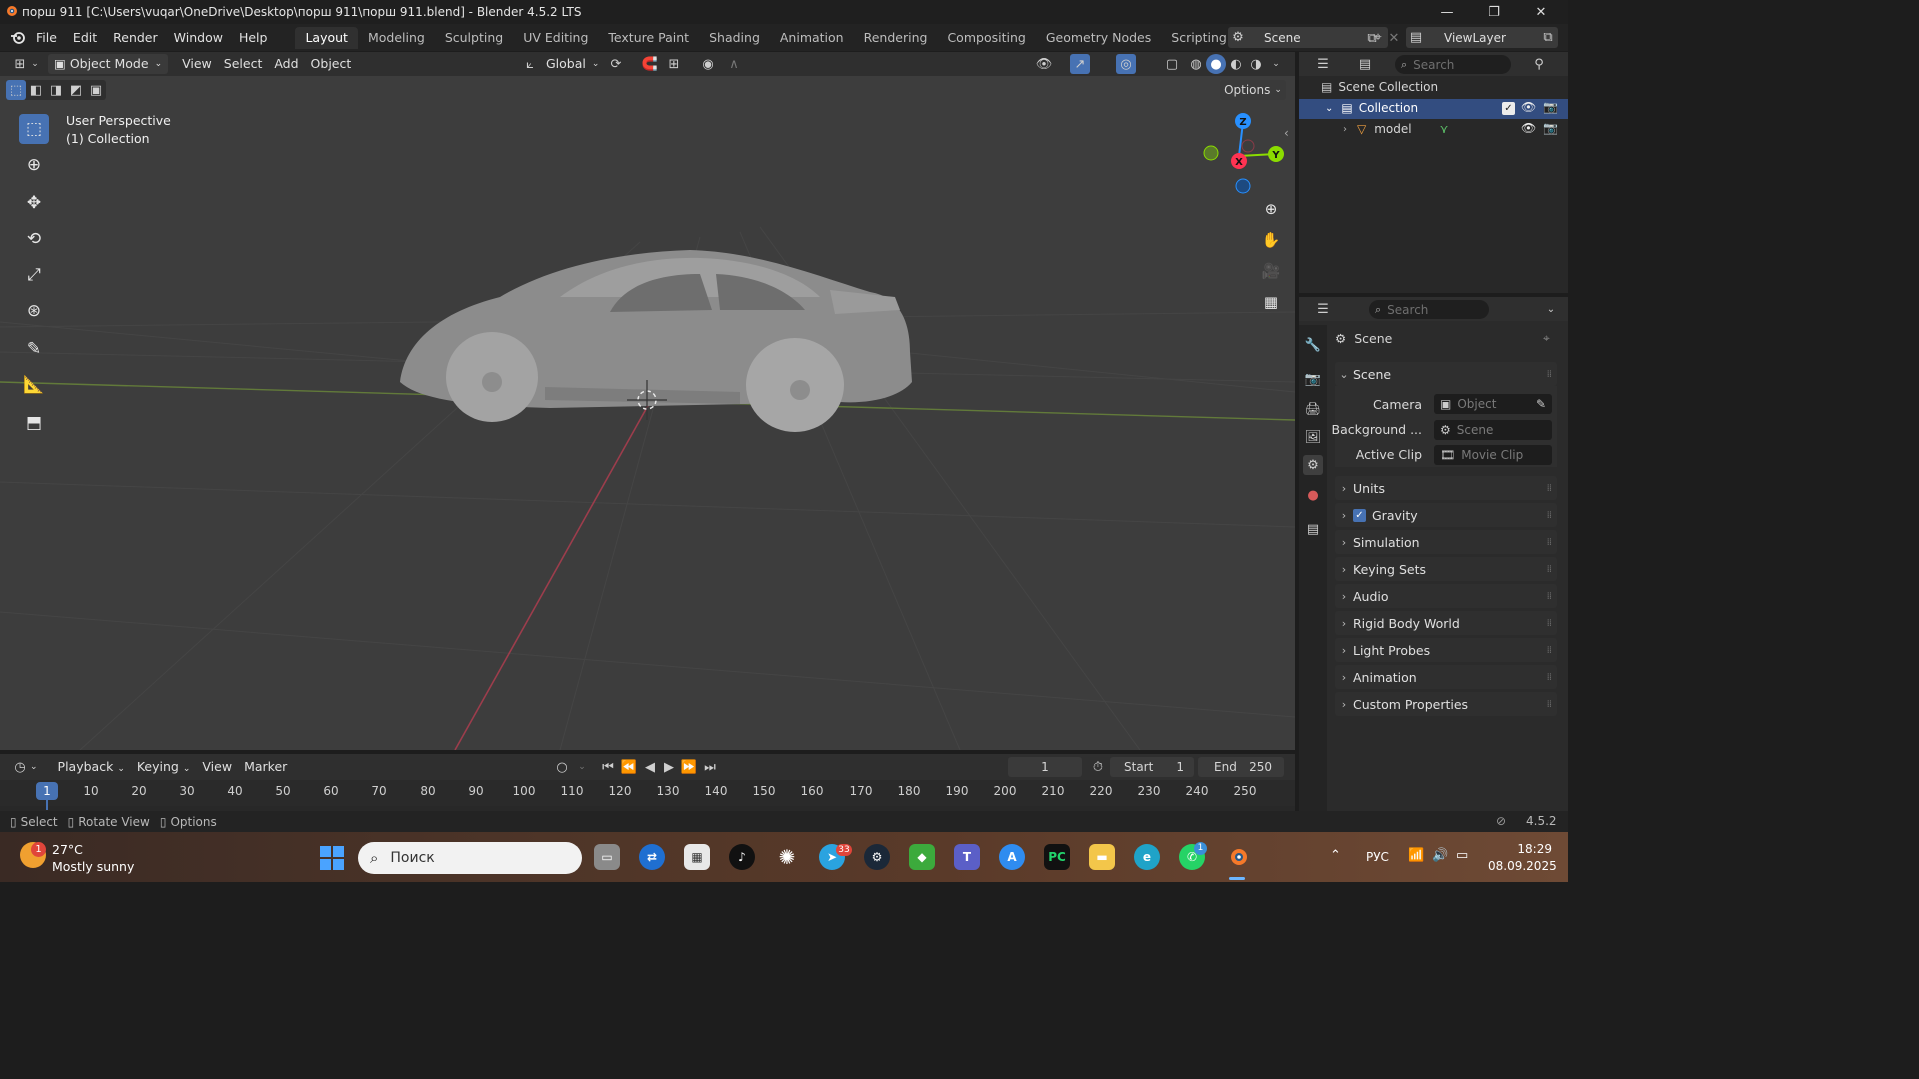  I want to click on select-invert-icon: ◩, so click(76, 90).